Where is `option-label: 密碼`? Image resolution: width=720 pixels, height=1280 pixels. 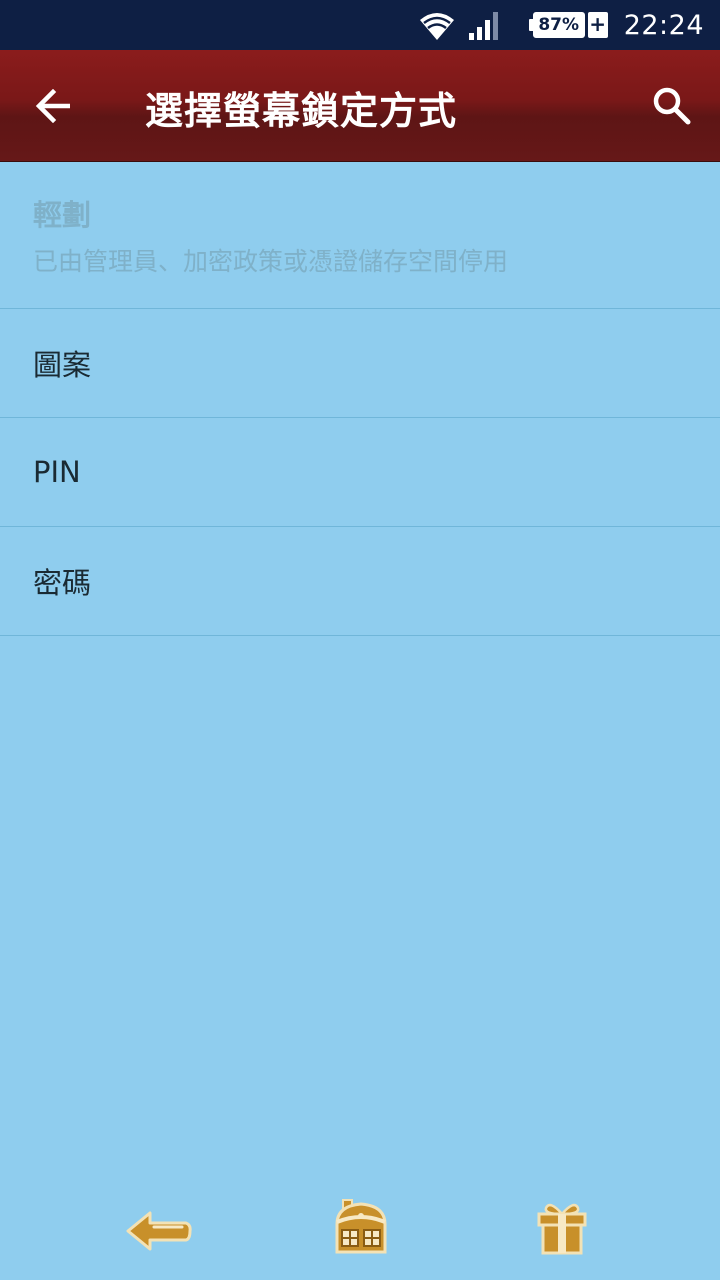
option-label: 密碼 is located at coordinates (62, 583).